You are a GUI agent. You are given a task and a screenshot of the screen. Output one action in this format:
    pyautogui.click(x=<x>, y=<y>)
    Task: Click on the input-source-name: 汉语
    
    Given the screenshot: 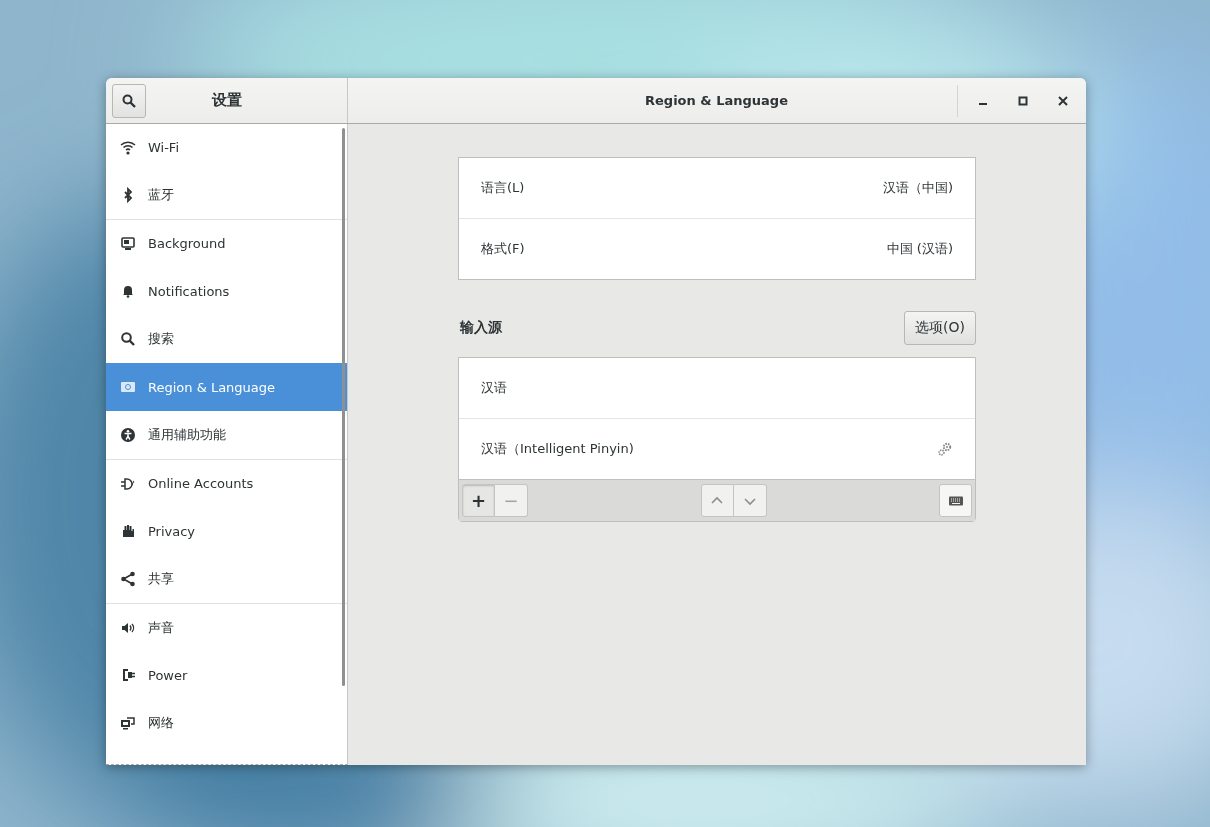 What is the action you would take?
    pyautogui.click(x=494, y=388)
    